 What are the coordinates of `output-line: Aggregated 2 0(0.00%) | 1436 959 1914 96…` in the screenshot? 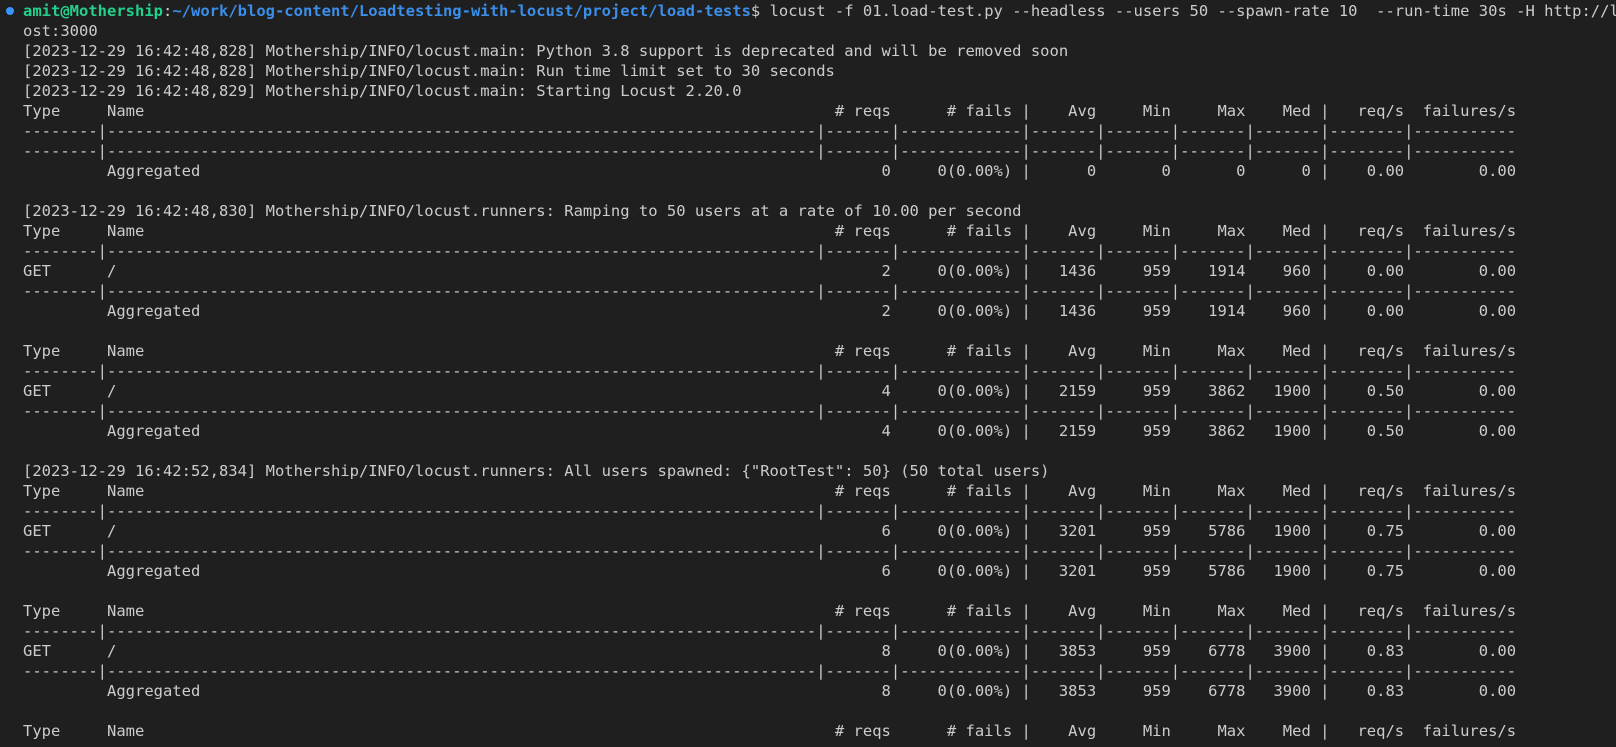 It's located at (770, 311).